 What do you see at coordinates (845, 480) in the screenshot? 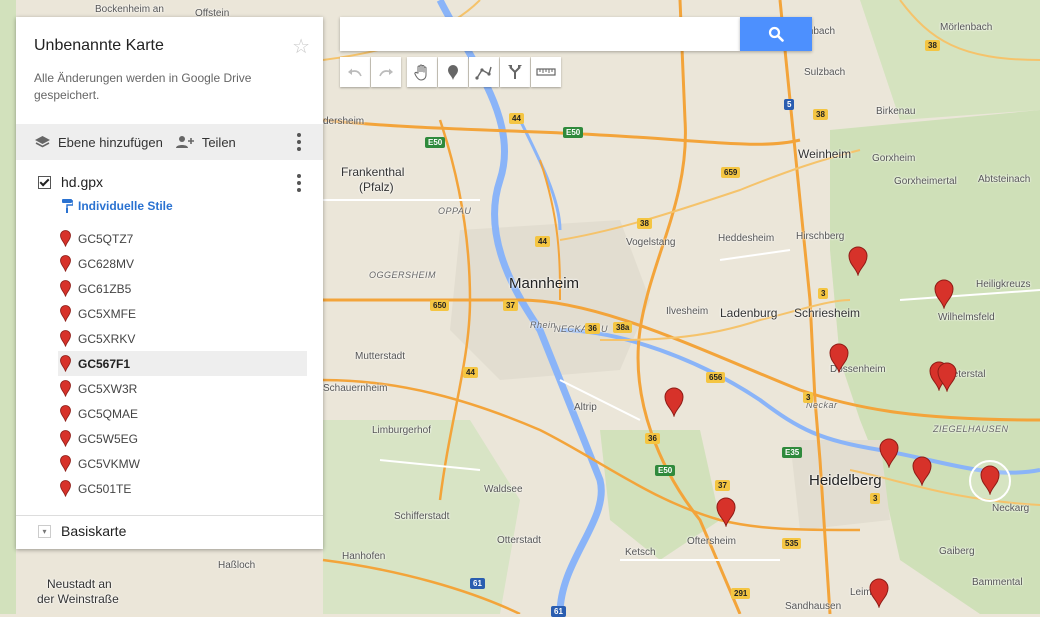
I see `map-label: Heidelberg` at bounding box center [845, 480].